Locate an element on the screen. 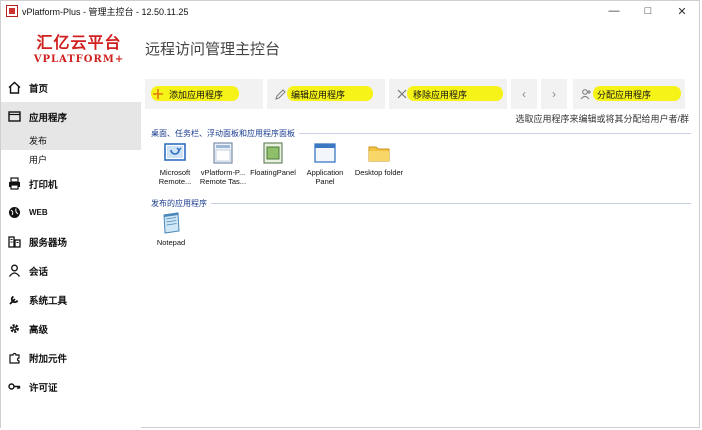  puzzle-icon is located at coordinates (14, 358).